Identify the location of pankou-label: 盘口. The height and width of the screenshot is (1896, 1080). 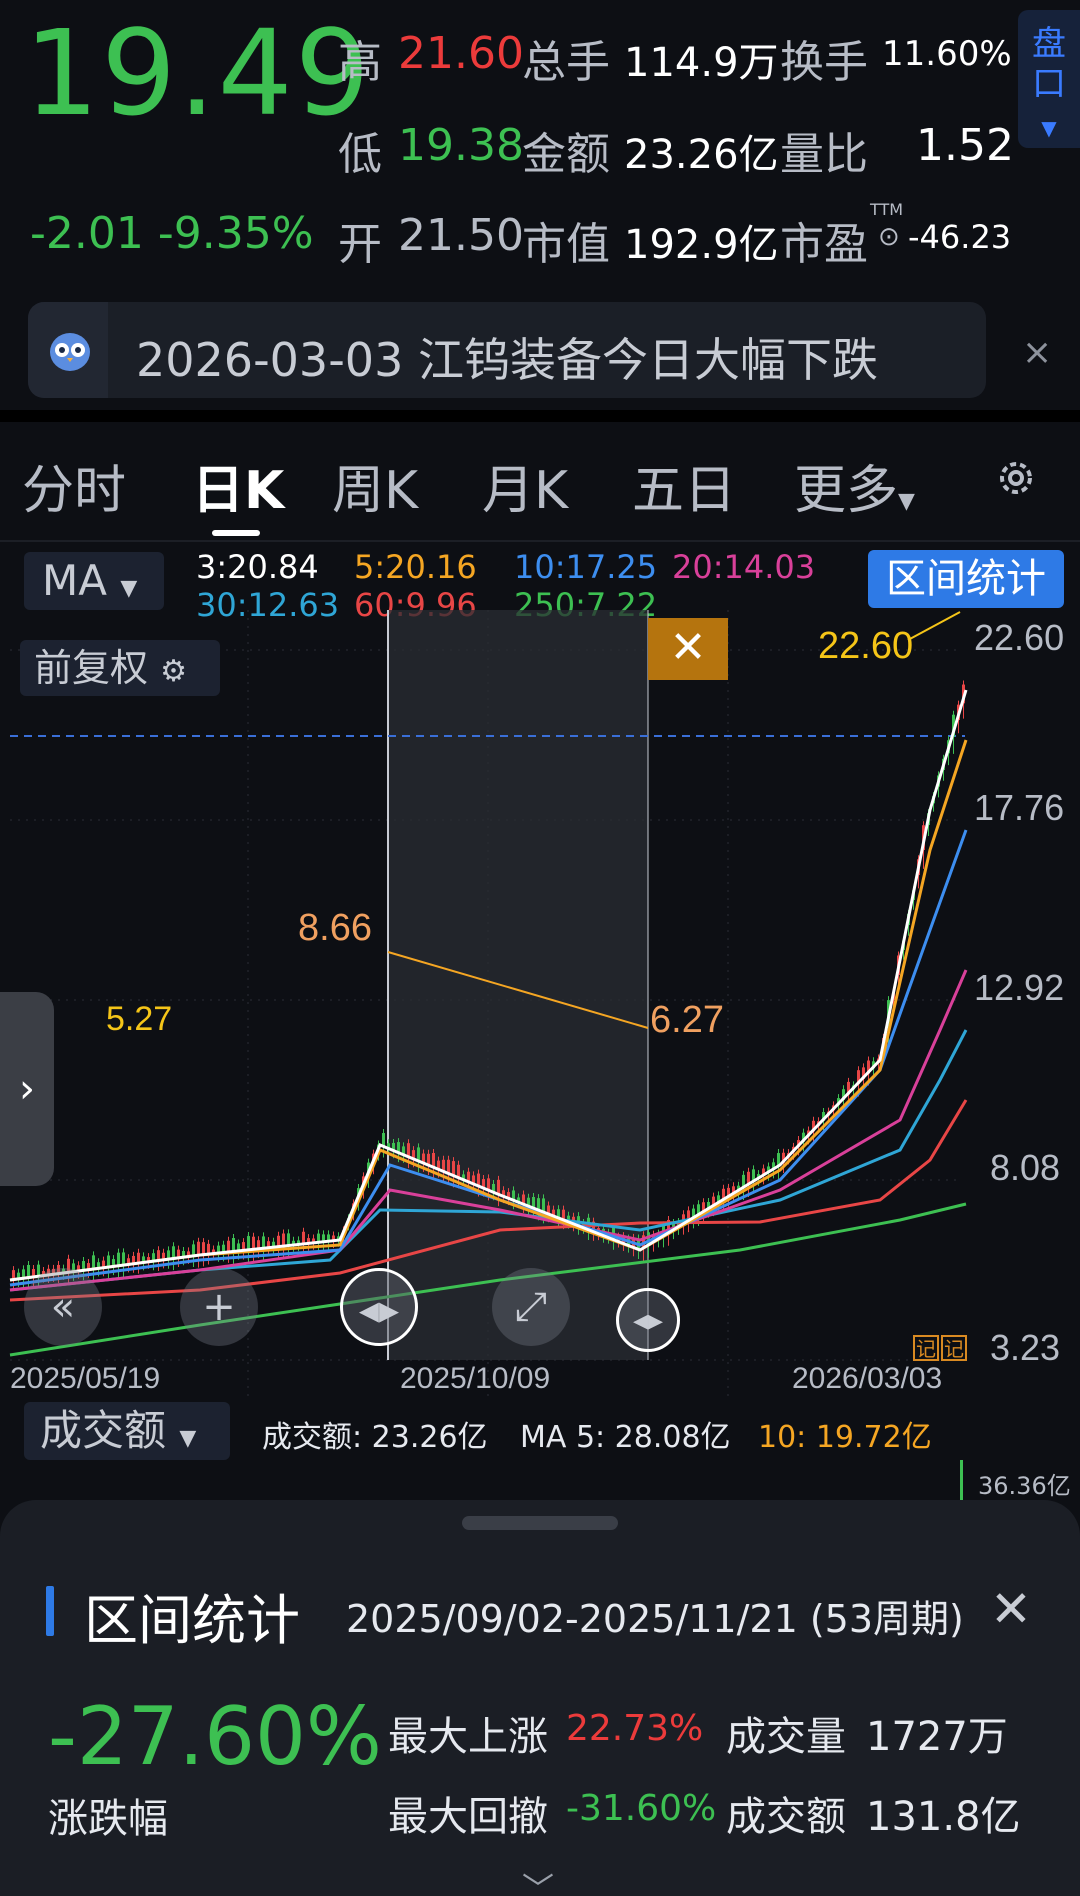
(1049, 64).